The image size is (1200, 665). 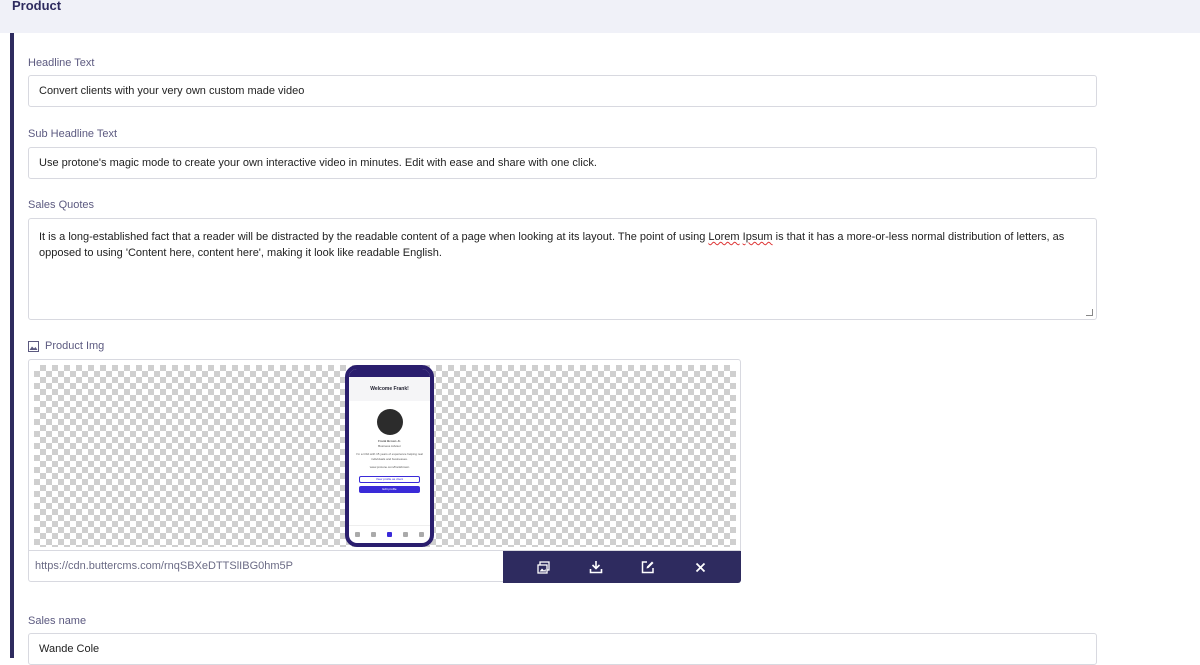 What do you see at coordinates (596, 567) in the screenshot?
I see `download-icon` at bounding box center [596, 567].